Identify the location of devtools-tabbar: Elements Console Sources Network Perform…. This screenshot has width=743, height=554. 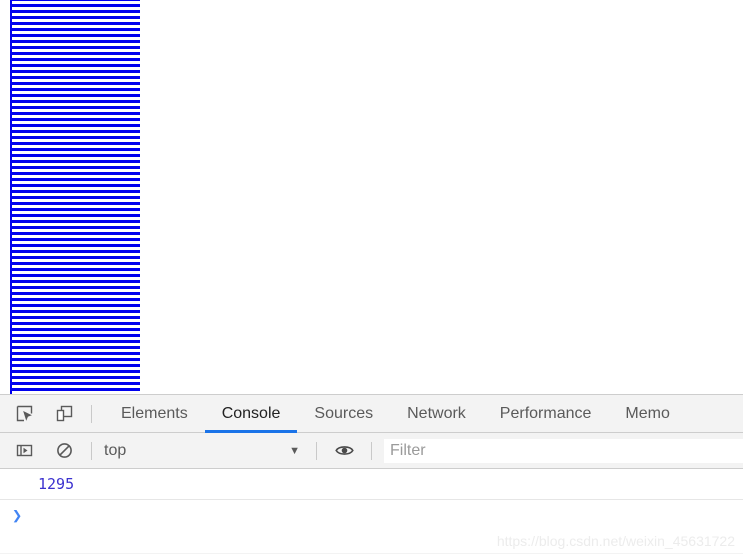
(371, 414).